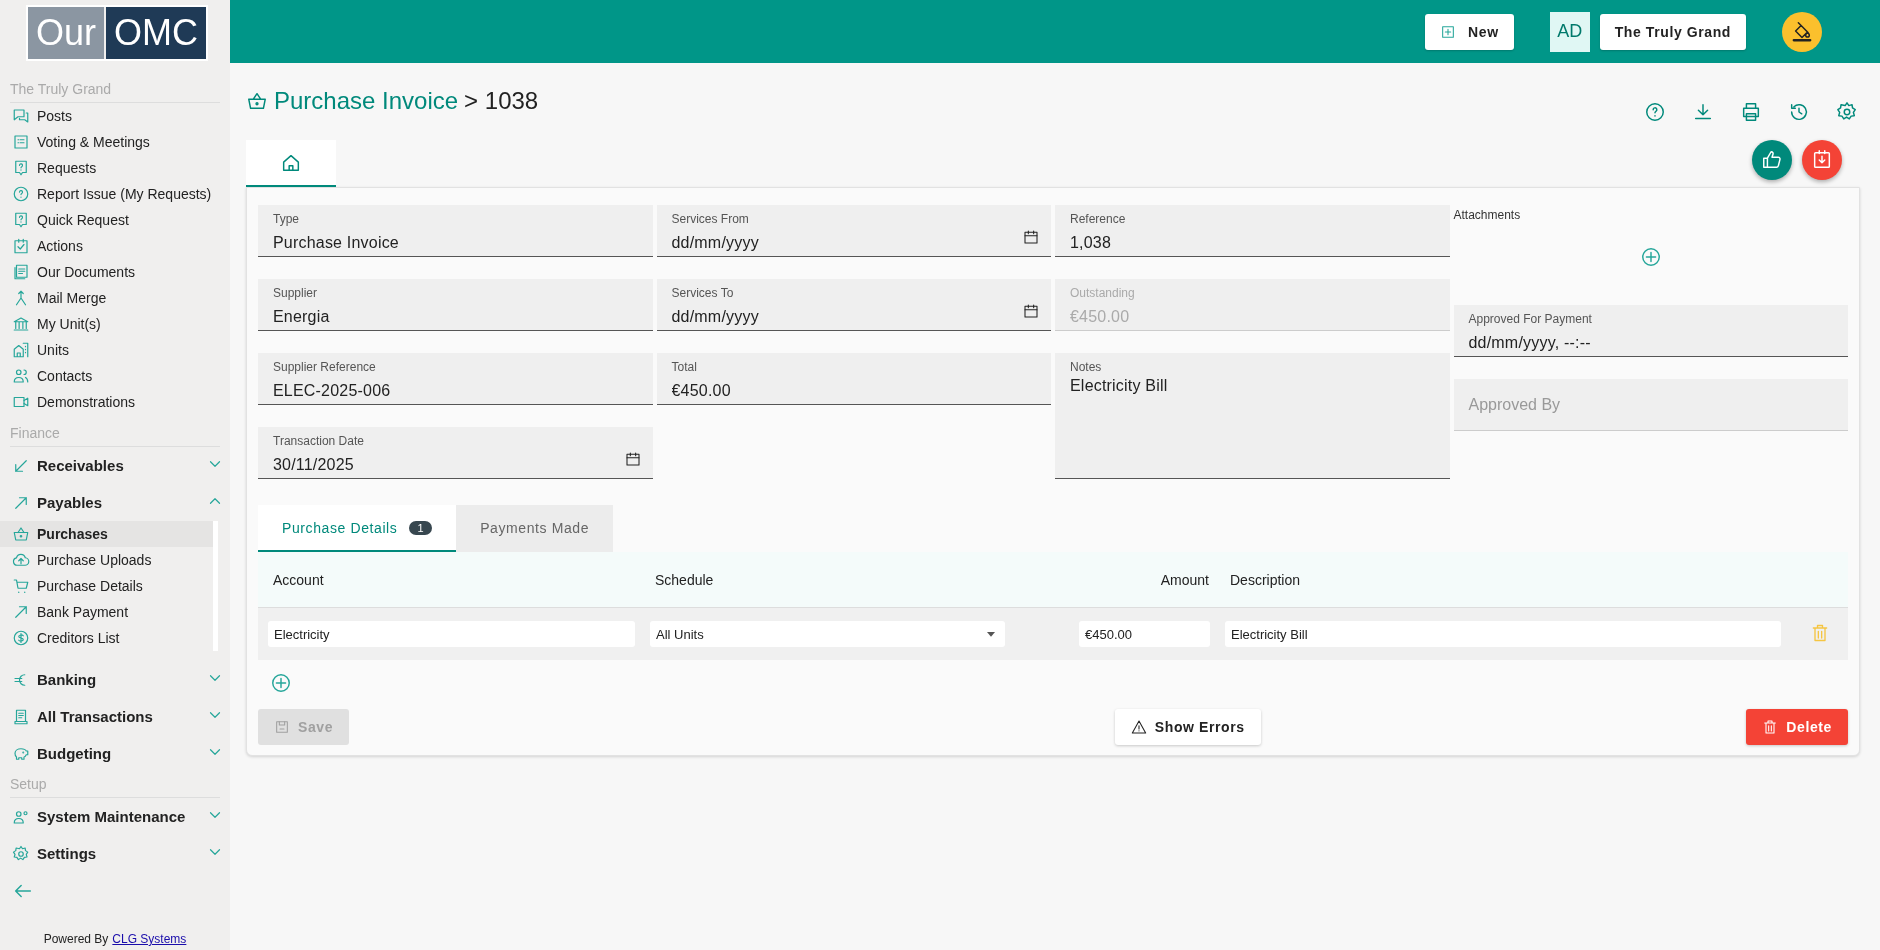 This screenshot has height=950, width=1880. I want to click on sidebar-item: Our Documents, so click(109, 272).